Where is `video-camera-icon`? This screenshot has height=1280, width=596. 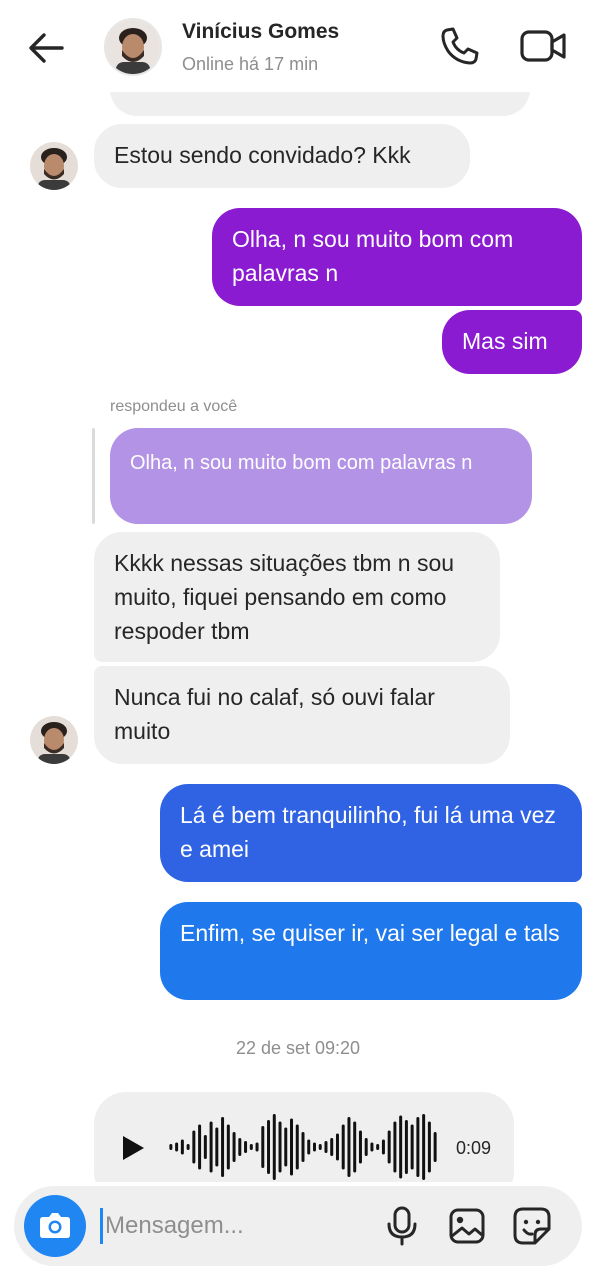
video-camera-icon is located at coordinates (543, 46).